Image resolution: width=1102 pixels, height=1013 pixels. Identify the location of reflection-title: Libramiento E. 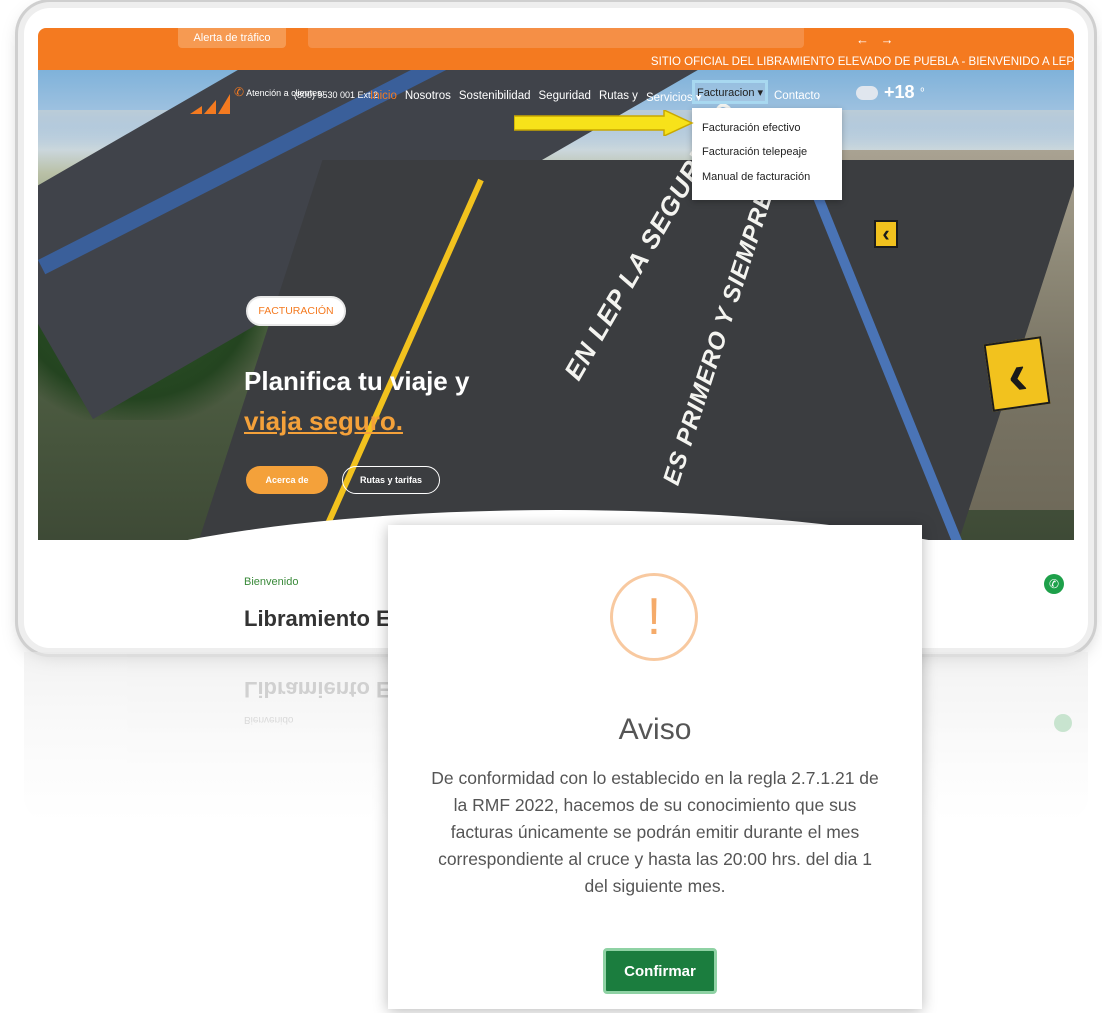
(317, 689).